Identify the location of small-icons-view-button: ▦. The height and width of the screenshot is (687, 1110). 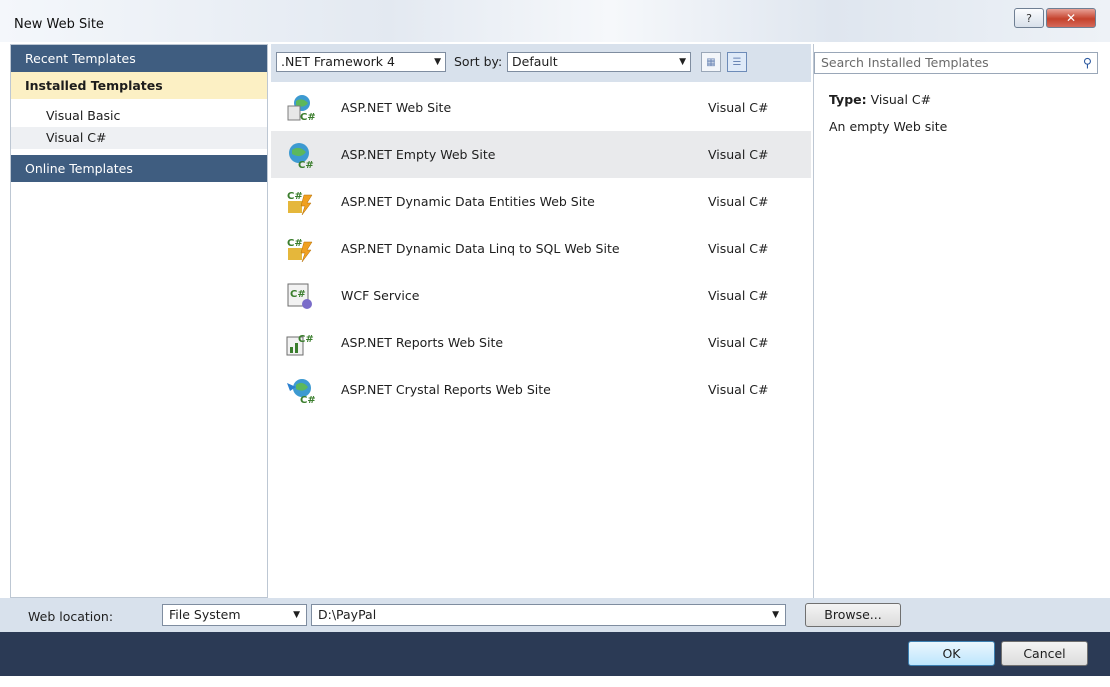
(711, 62).